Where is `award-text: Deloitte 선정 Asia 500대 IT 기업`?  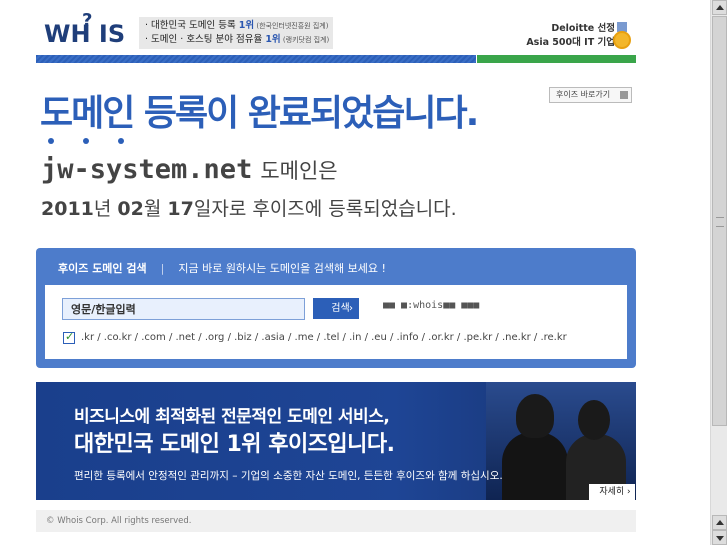
award-text: Deloitte 선정 Asia 500대 IT 기업 is located at coordinates (570, 36).